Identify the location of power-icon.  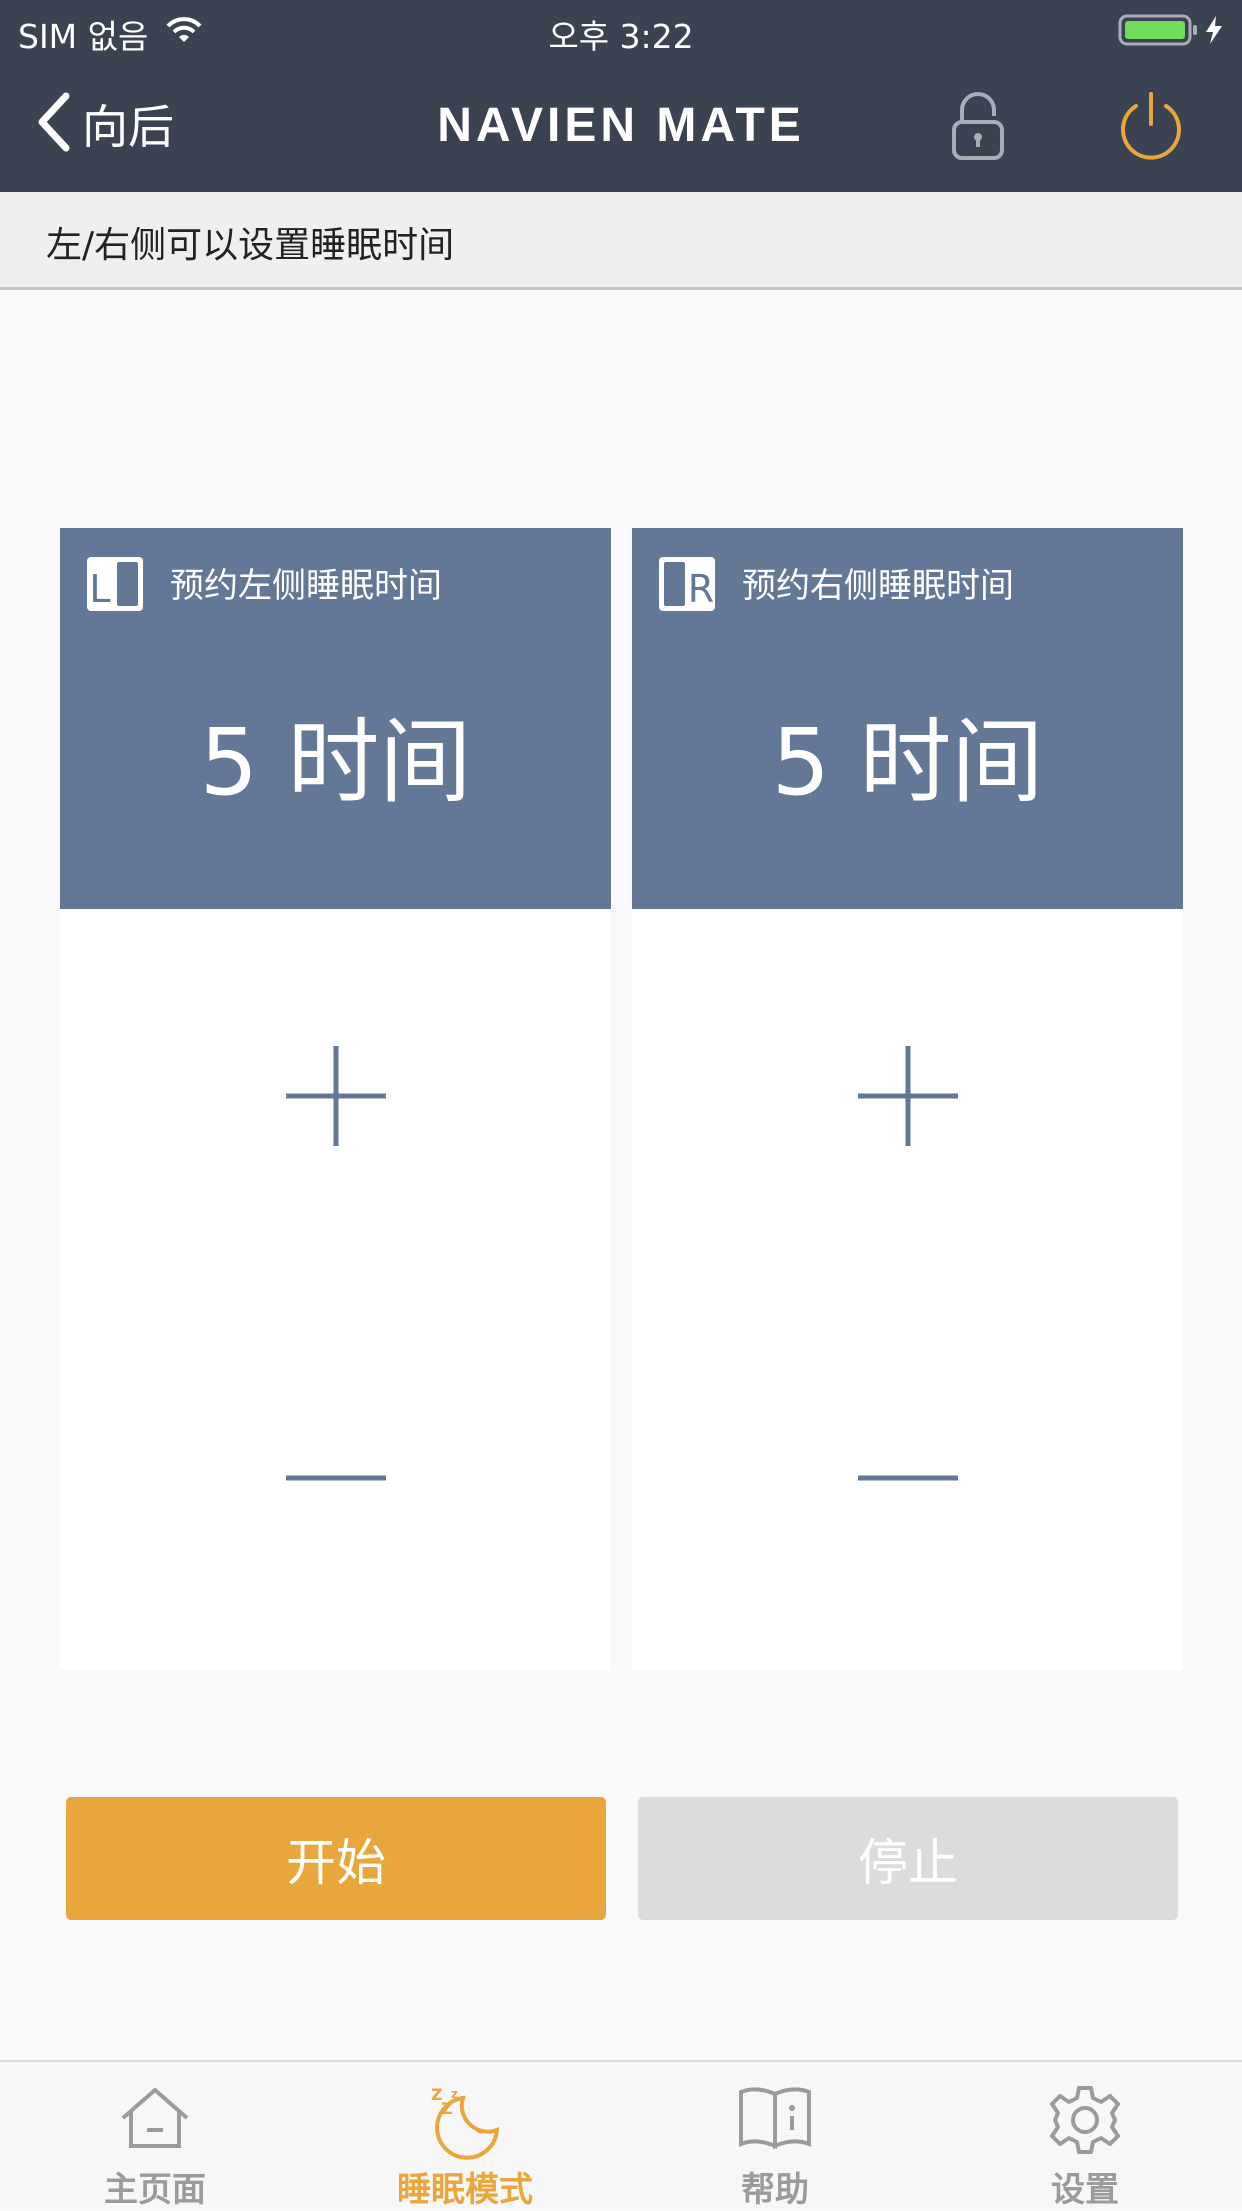
(1151, 129).